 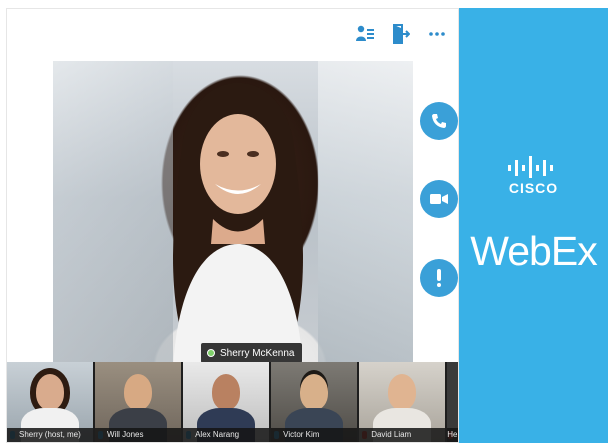 I want to click on participant-name: Victor Kim, so click(x=314, y=435).